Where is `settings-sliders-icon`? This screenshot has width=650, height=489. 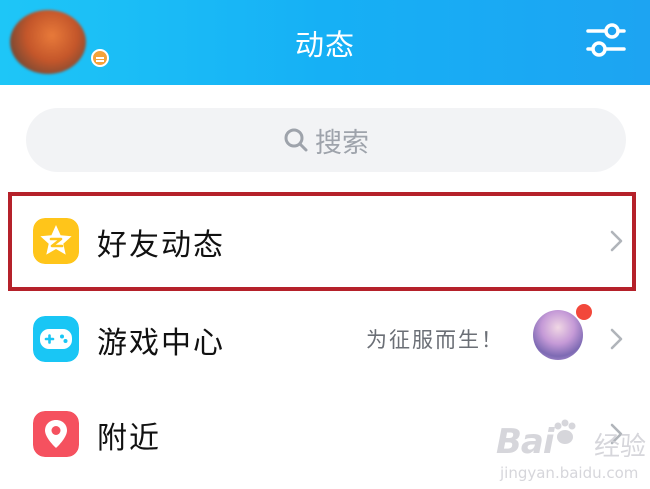 settings-sliders-icon is located at coordinates (606, 40).